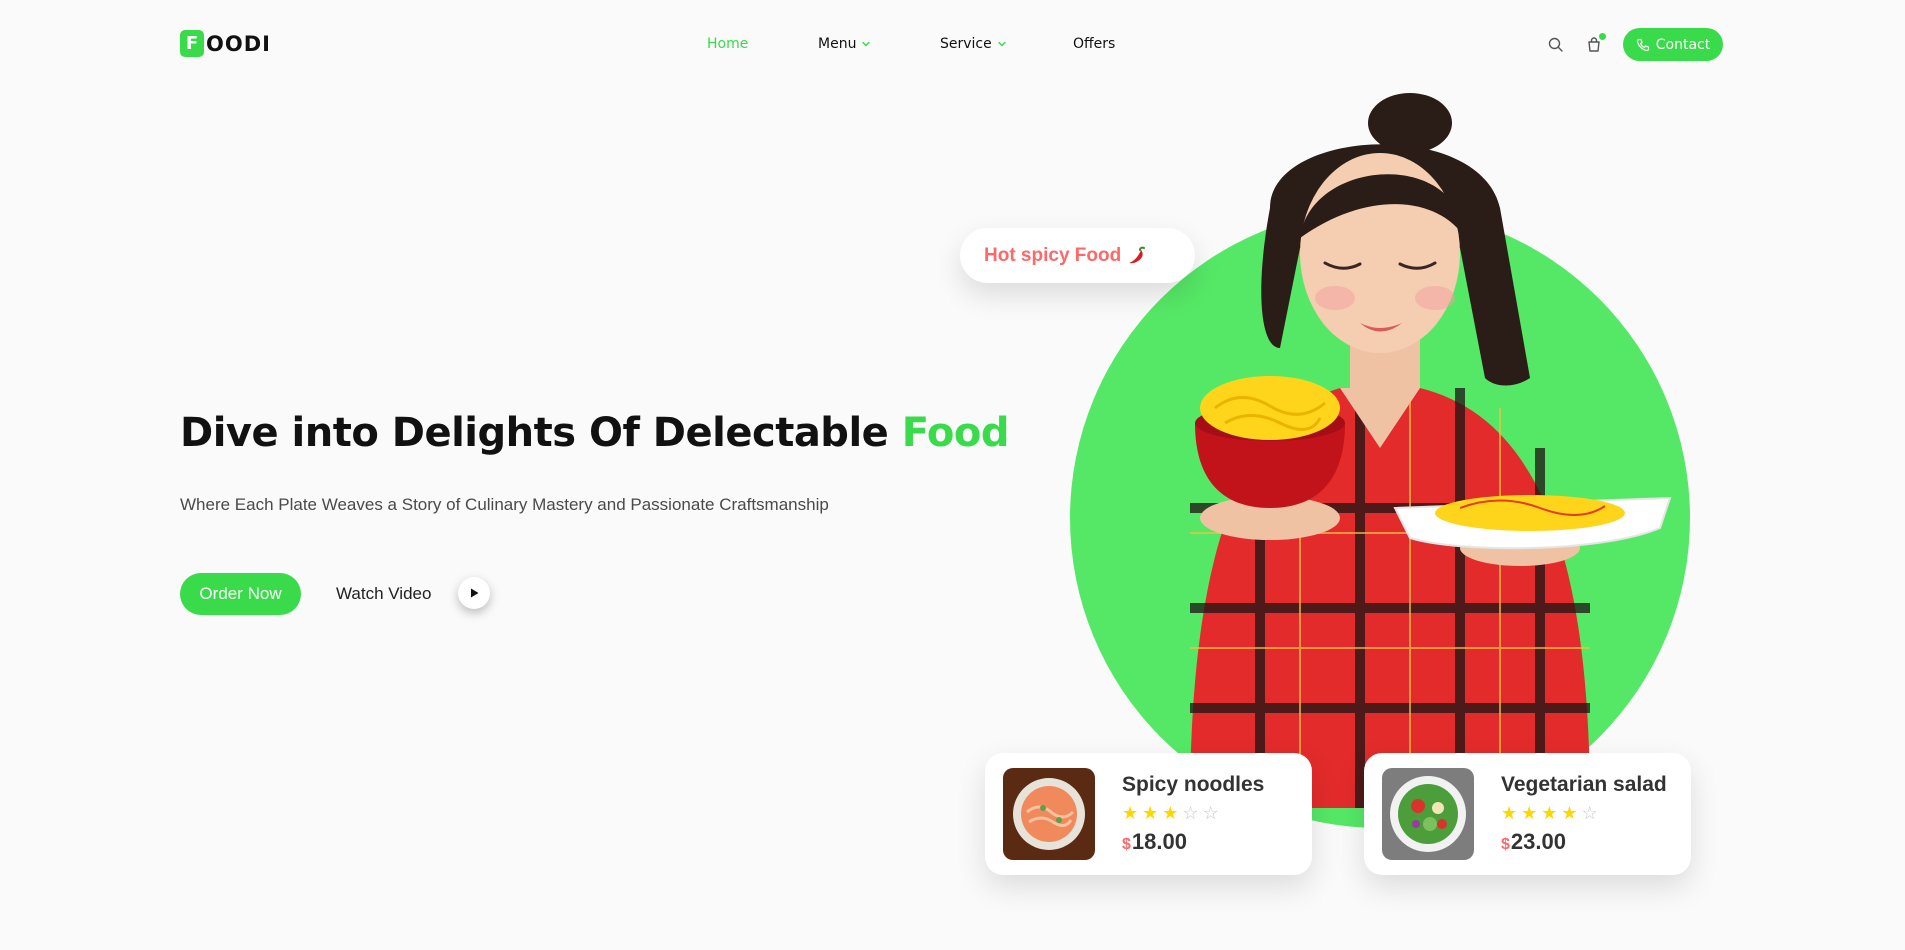  I want to click on nav-home: Home, so click(727, 44).